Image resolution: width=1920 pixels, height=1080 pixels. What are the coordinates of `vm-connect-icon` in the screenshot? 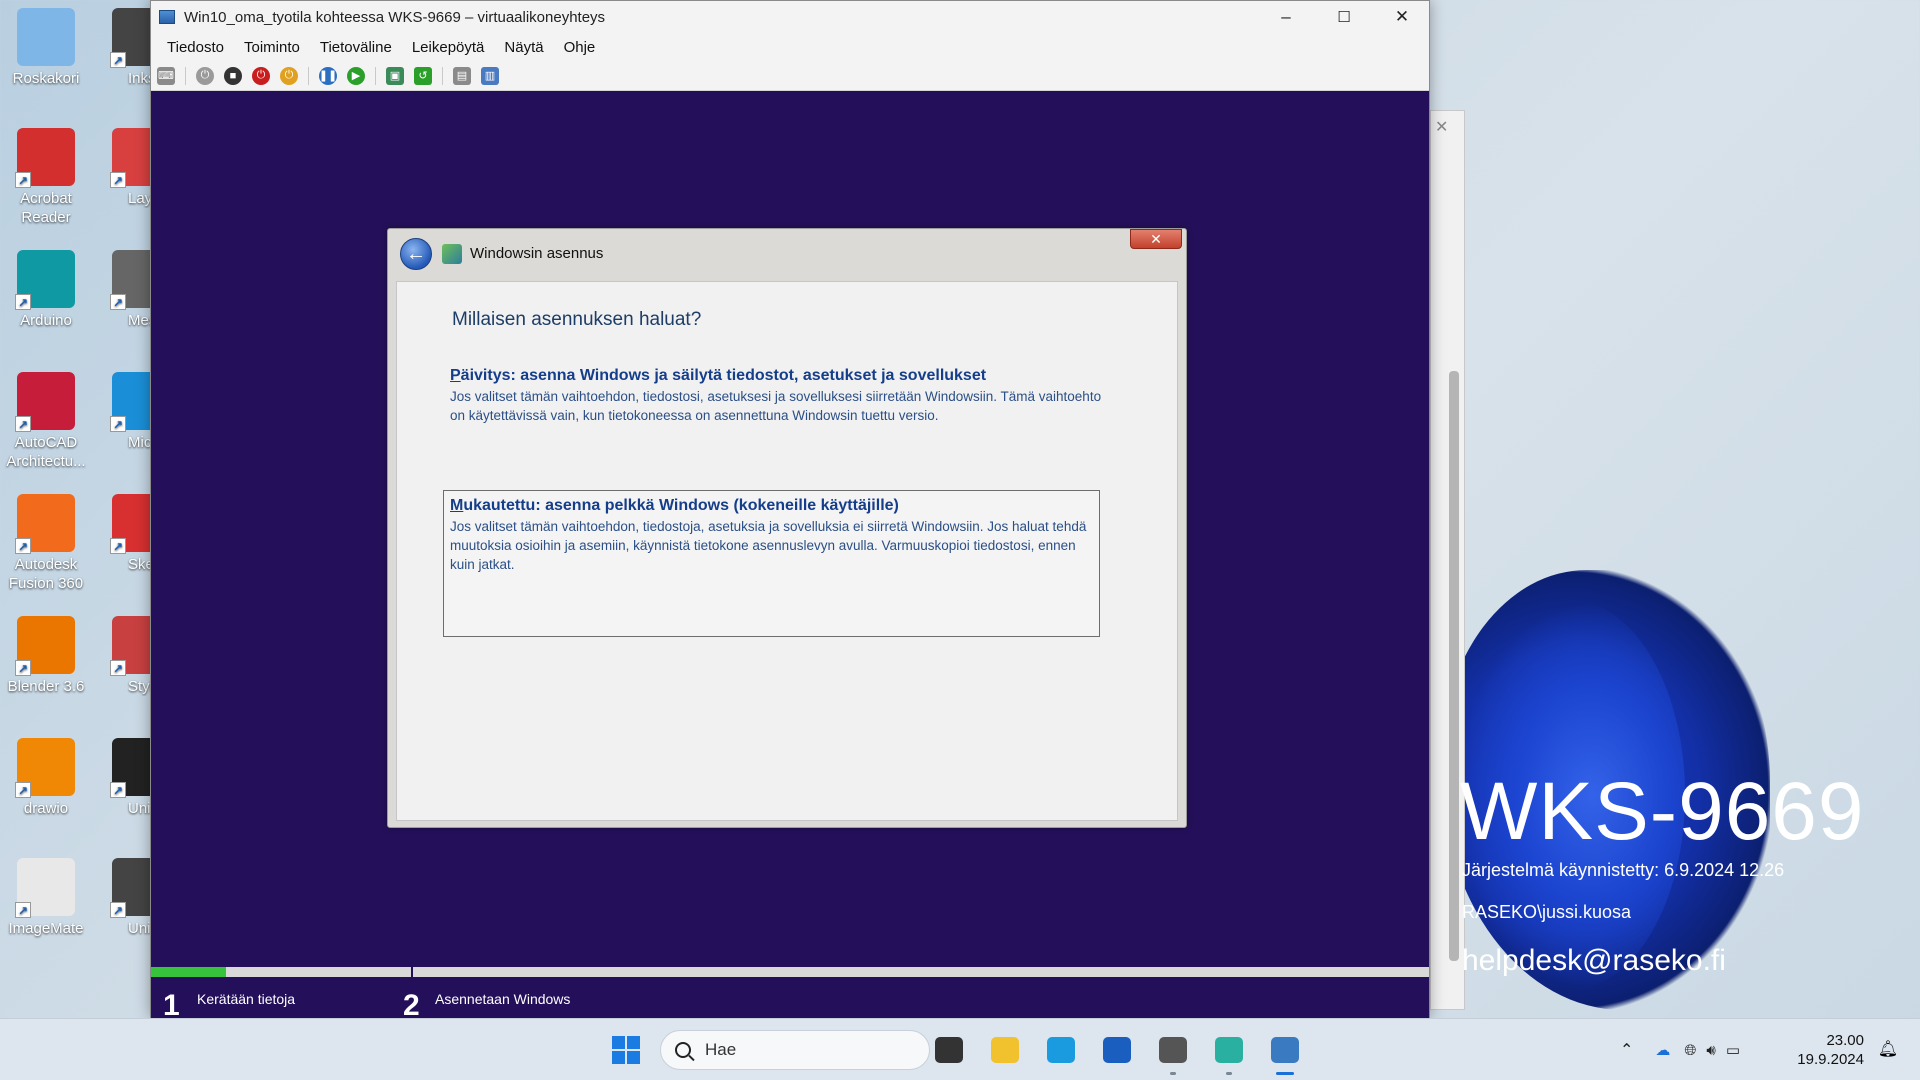 It's located at (1285, 1053).